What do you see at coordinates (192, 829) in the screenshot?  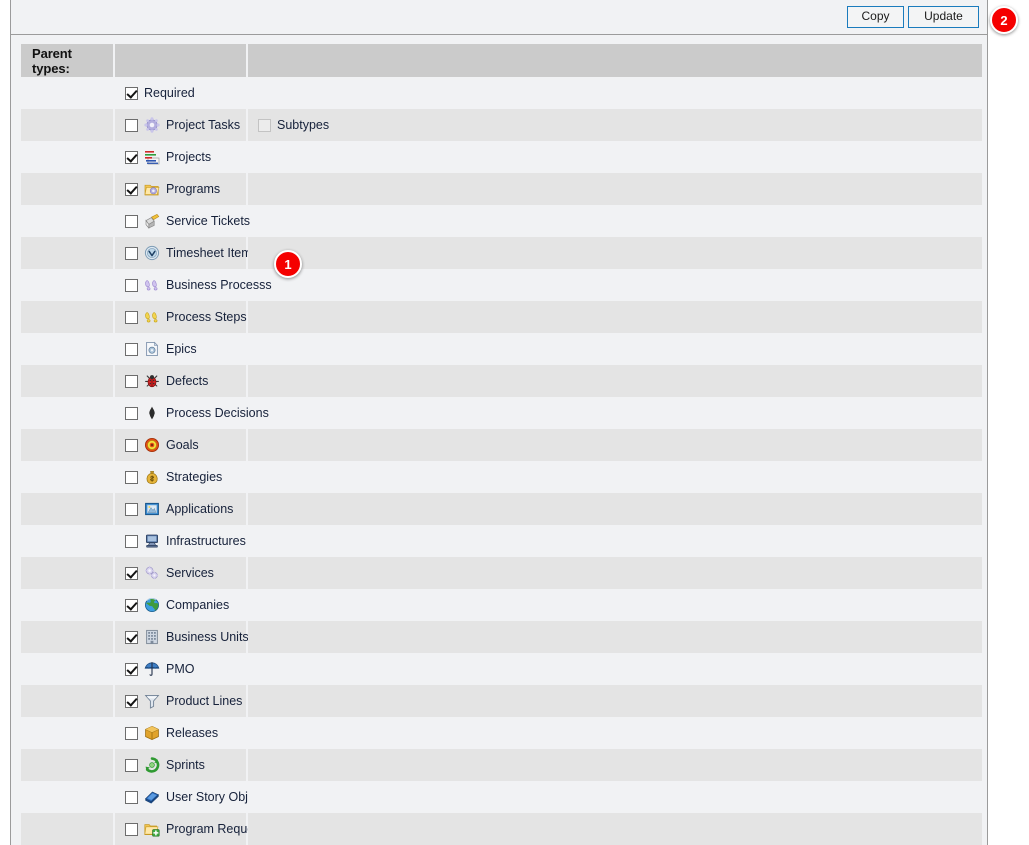 I see `type-option: Program Requests` at bounding box center [192, 829].